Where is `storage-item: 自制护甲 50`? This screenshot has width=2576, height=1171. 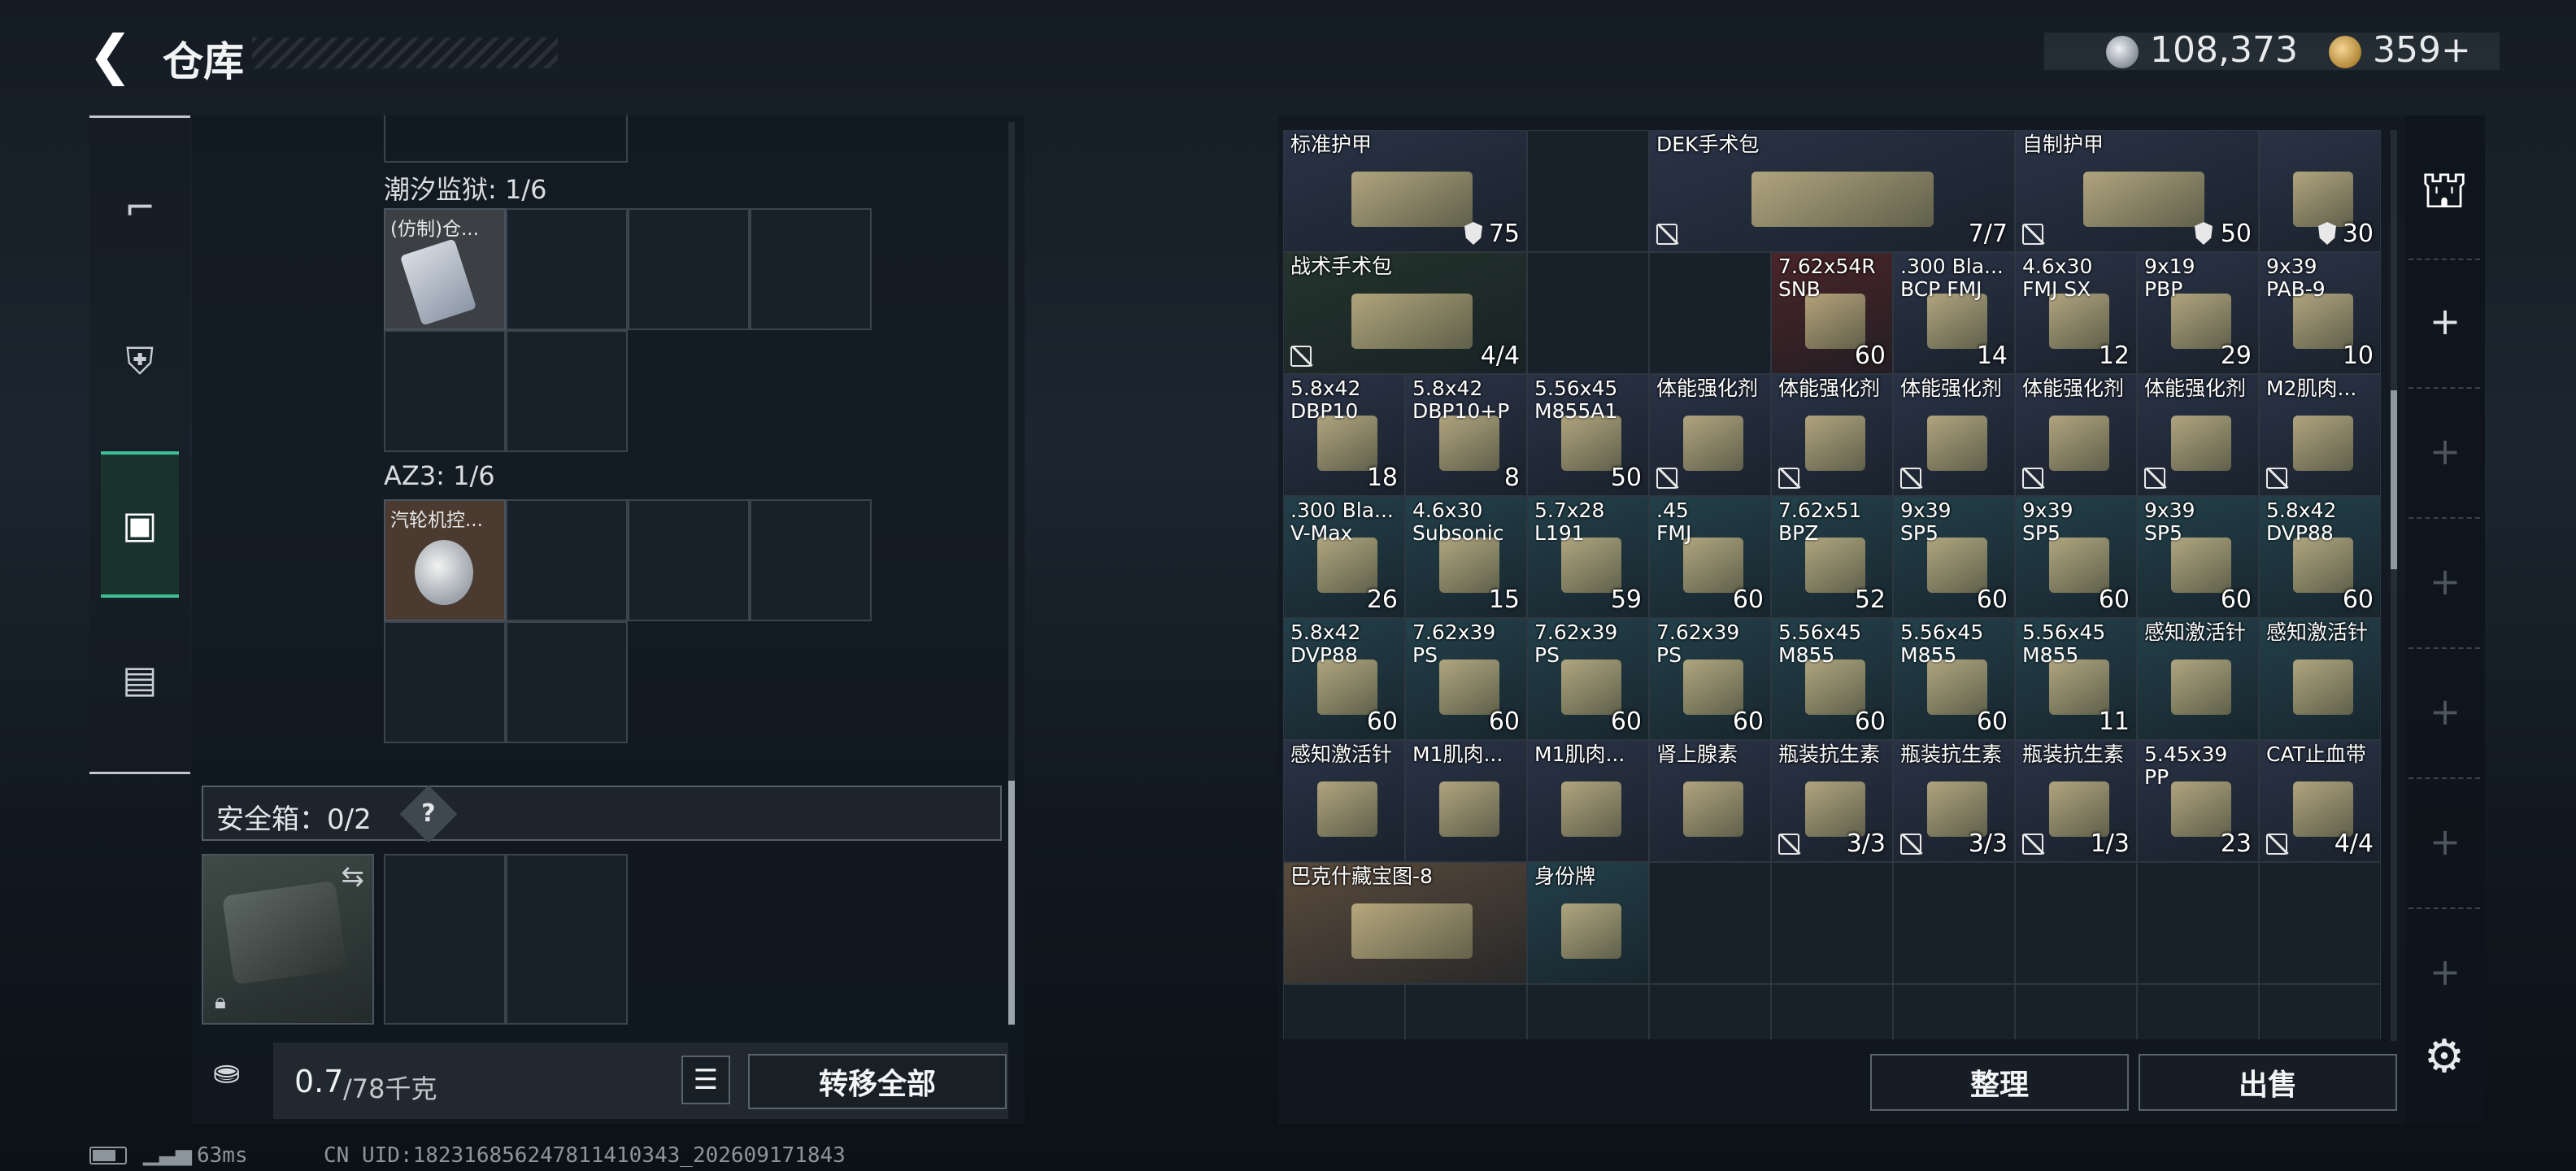 storage-item: 自制护甲 50 is located at coordinates (2137, 191).